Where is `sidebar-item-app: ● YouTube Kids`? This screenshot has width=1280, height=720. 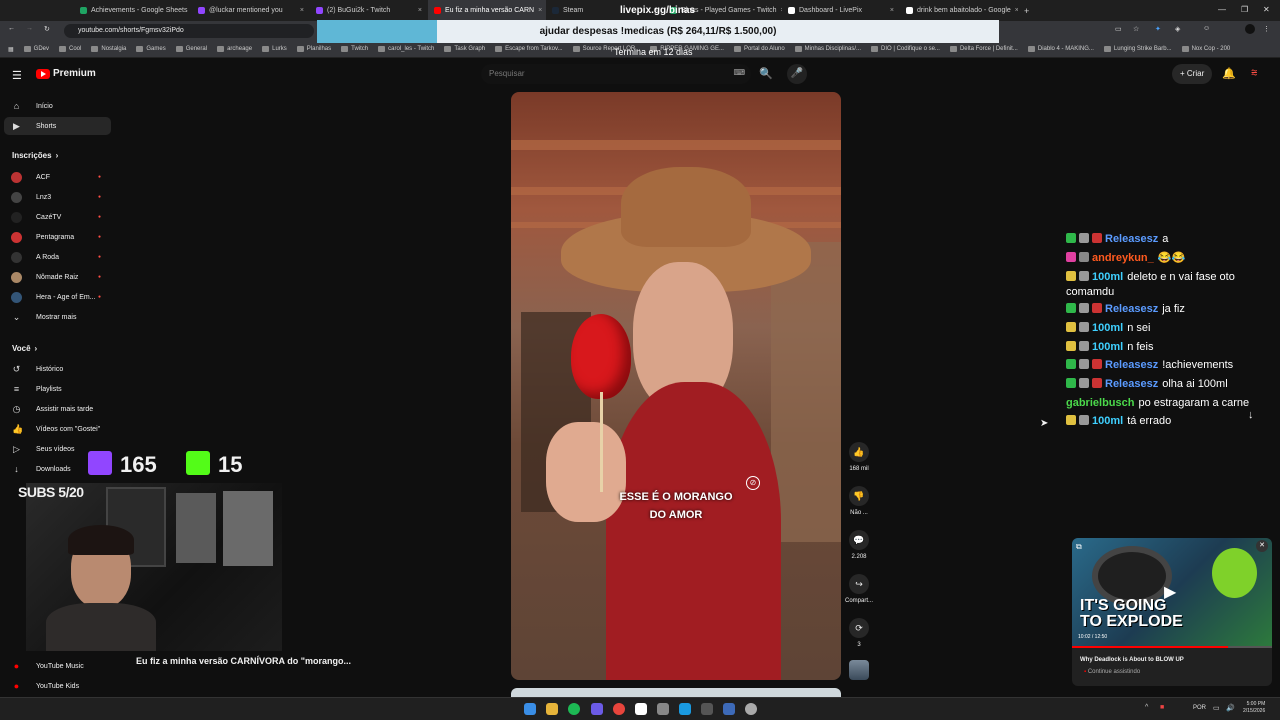 sidebar-item-app: ● YouTube Kids is located at coordinates (57, 686).